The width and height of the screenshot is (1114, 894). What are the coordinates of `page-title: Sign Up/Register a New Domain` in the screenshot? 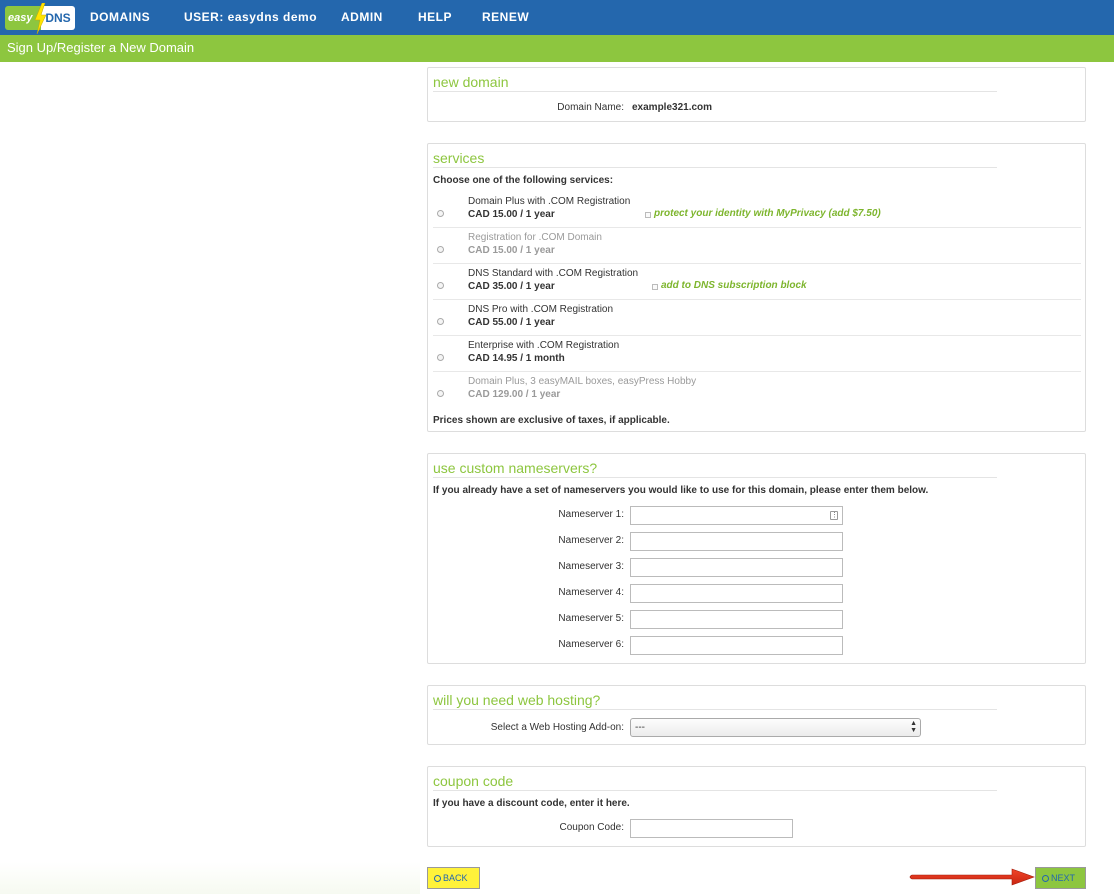 It's located at (557, 48).